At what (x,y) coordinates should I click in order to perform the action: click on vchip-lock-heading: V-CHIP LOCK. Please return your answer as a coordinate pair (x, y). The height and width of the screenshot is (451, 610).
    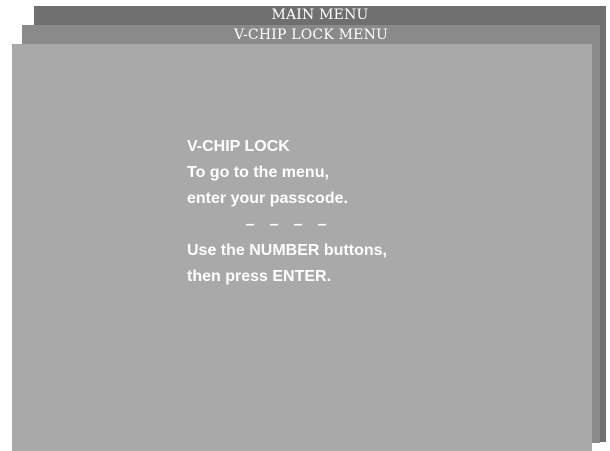
    Looking at the image, I should click on (238, 146).